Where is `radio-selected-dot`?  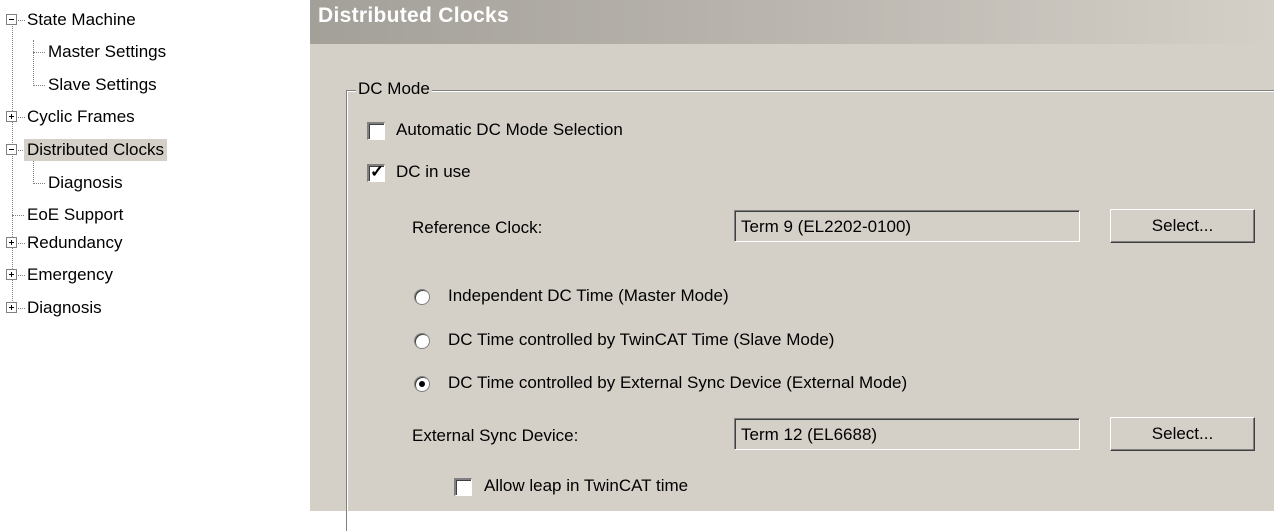 radio-selected-dot is located at coordinates (422, 384).